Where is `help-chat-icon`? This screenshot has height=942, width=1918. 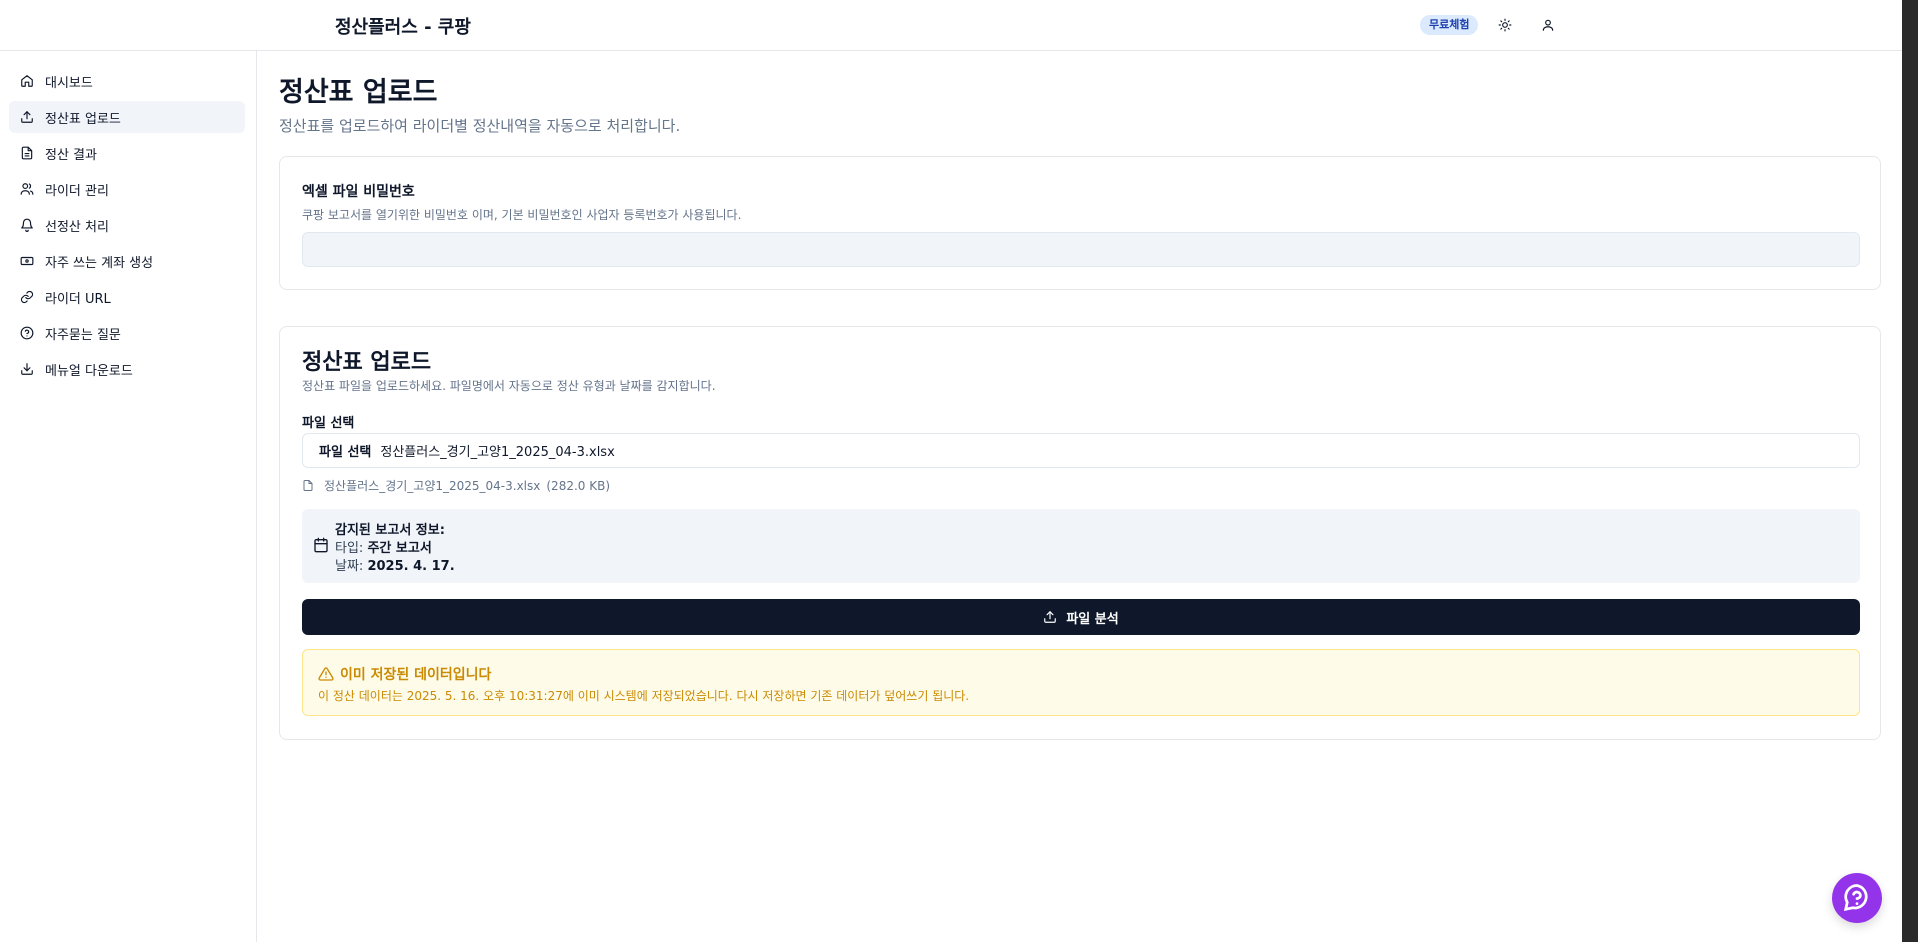 help-chat-icon is located at coordinates (1855, 898).